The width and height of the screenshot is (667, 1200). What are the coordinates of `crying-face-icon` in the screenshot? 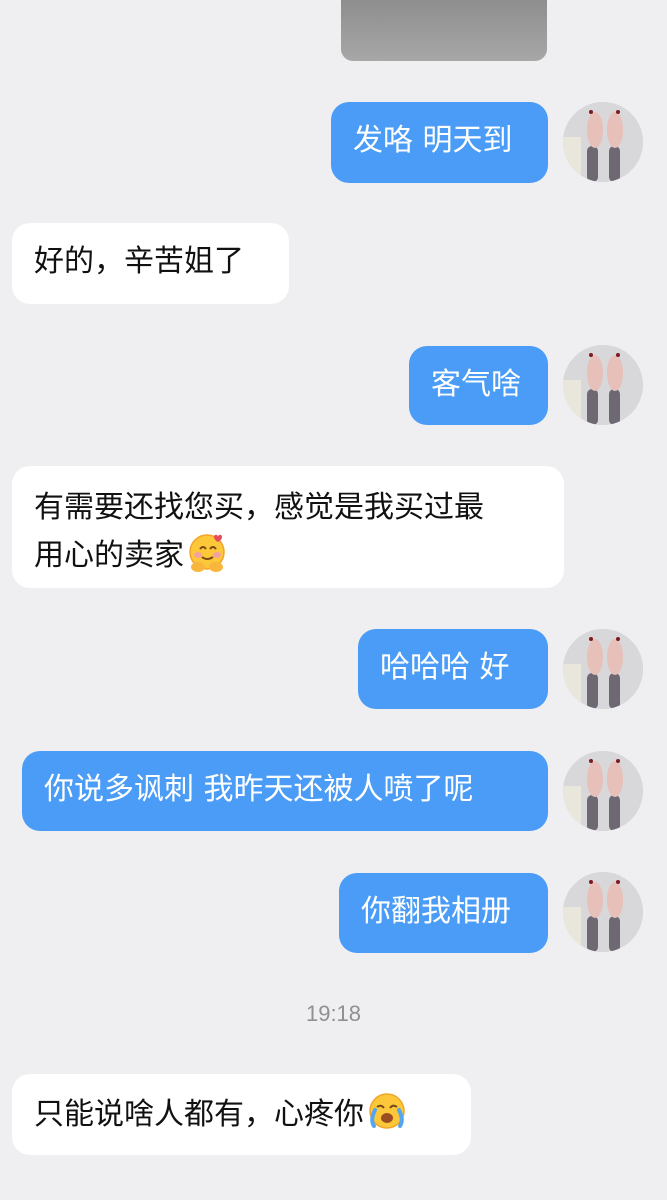 It's located at (387, 1111).